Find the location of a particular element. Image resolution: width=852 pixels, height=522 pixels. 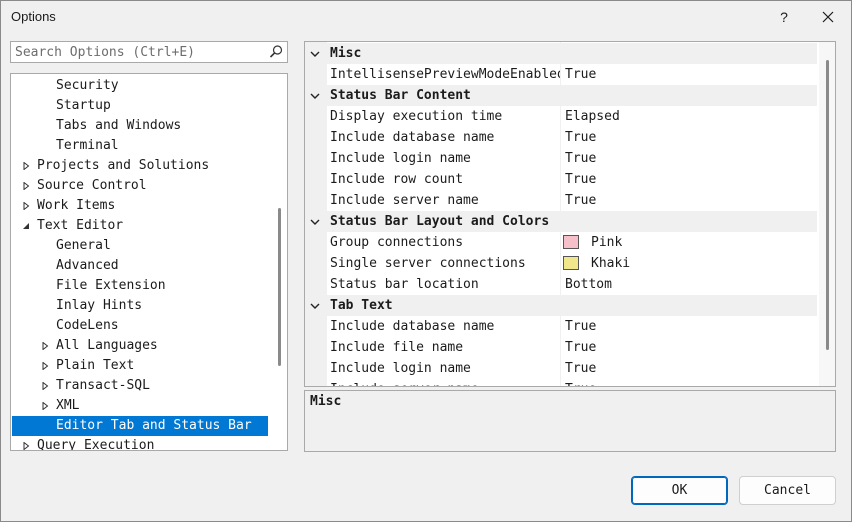

tree-item-label: Advanced is located at coordinates (87, 265).